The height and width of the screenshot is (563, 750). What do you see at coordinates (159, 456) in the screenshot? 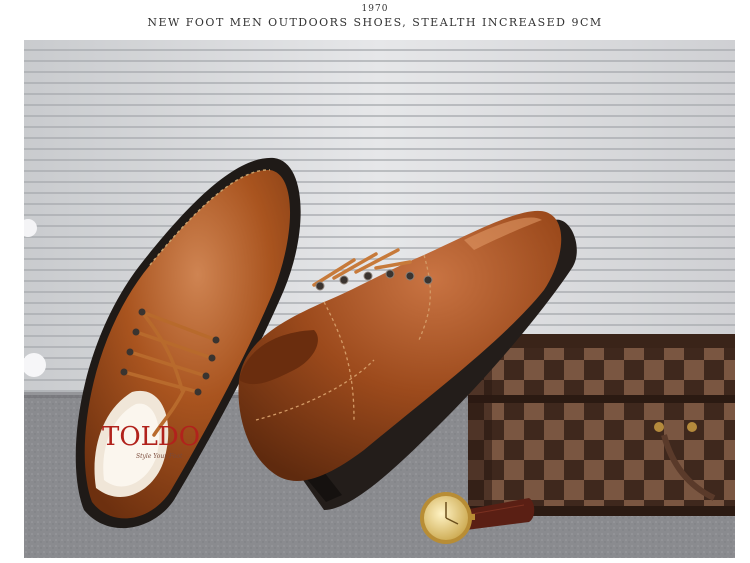
I see `insole-tagline-text: Style Your Foot` at bounding box center [159, 456].